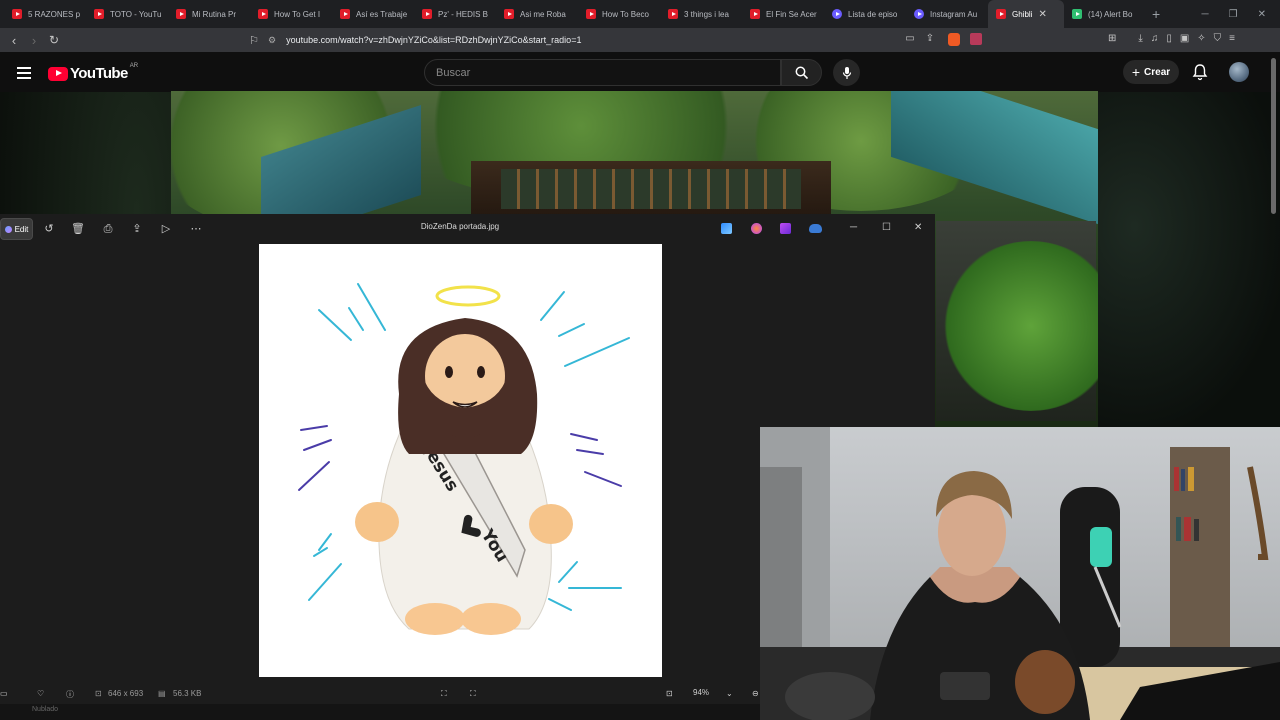  Describe the element at coordinates (785, 228) in the screenshot. I see `clipchamp-icon` at that location.